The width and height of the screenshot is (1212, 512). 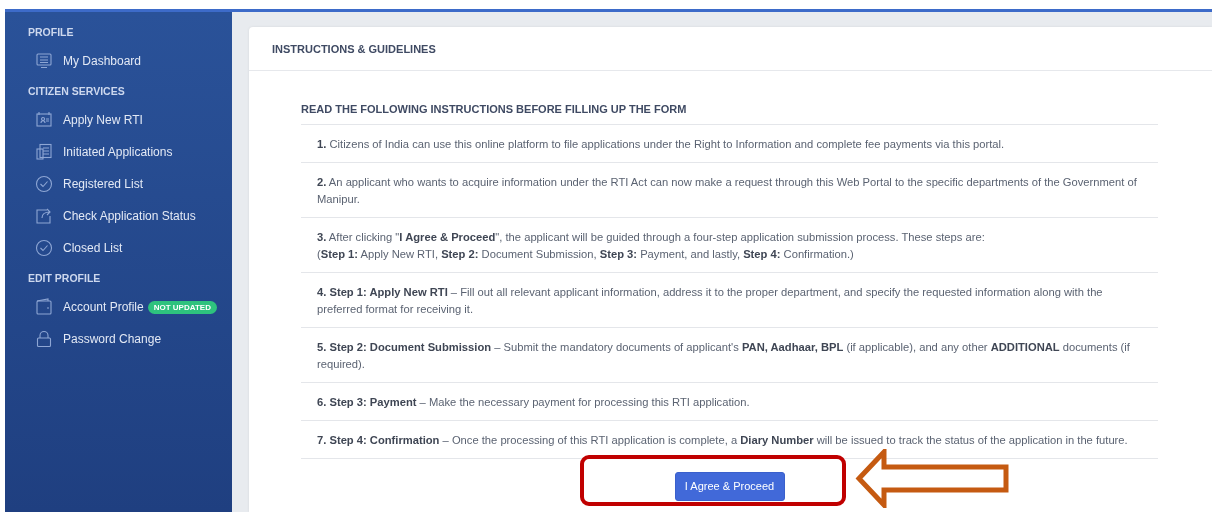 I want to click on lock-icon, so click(x=44, y=339).